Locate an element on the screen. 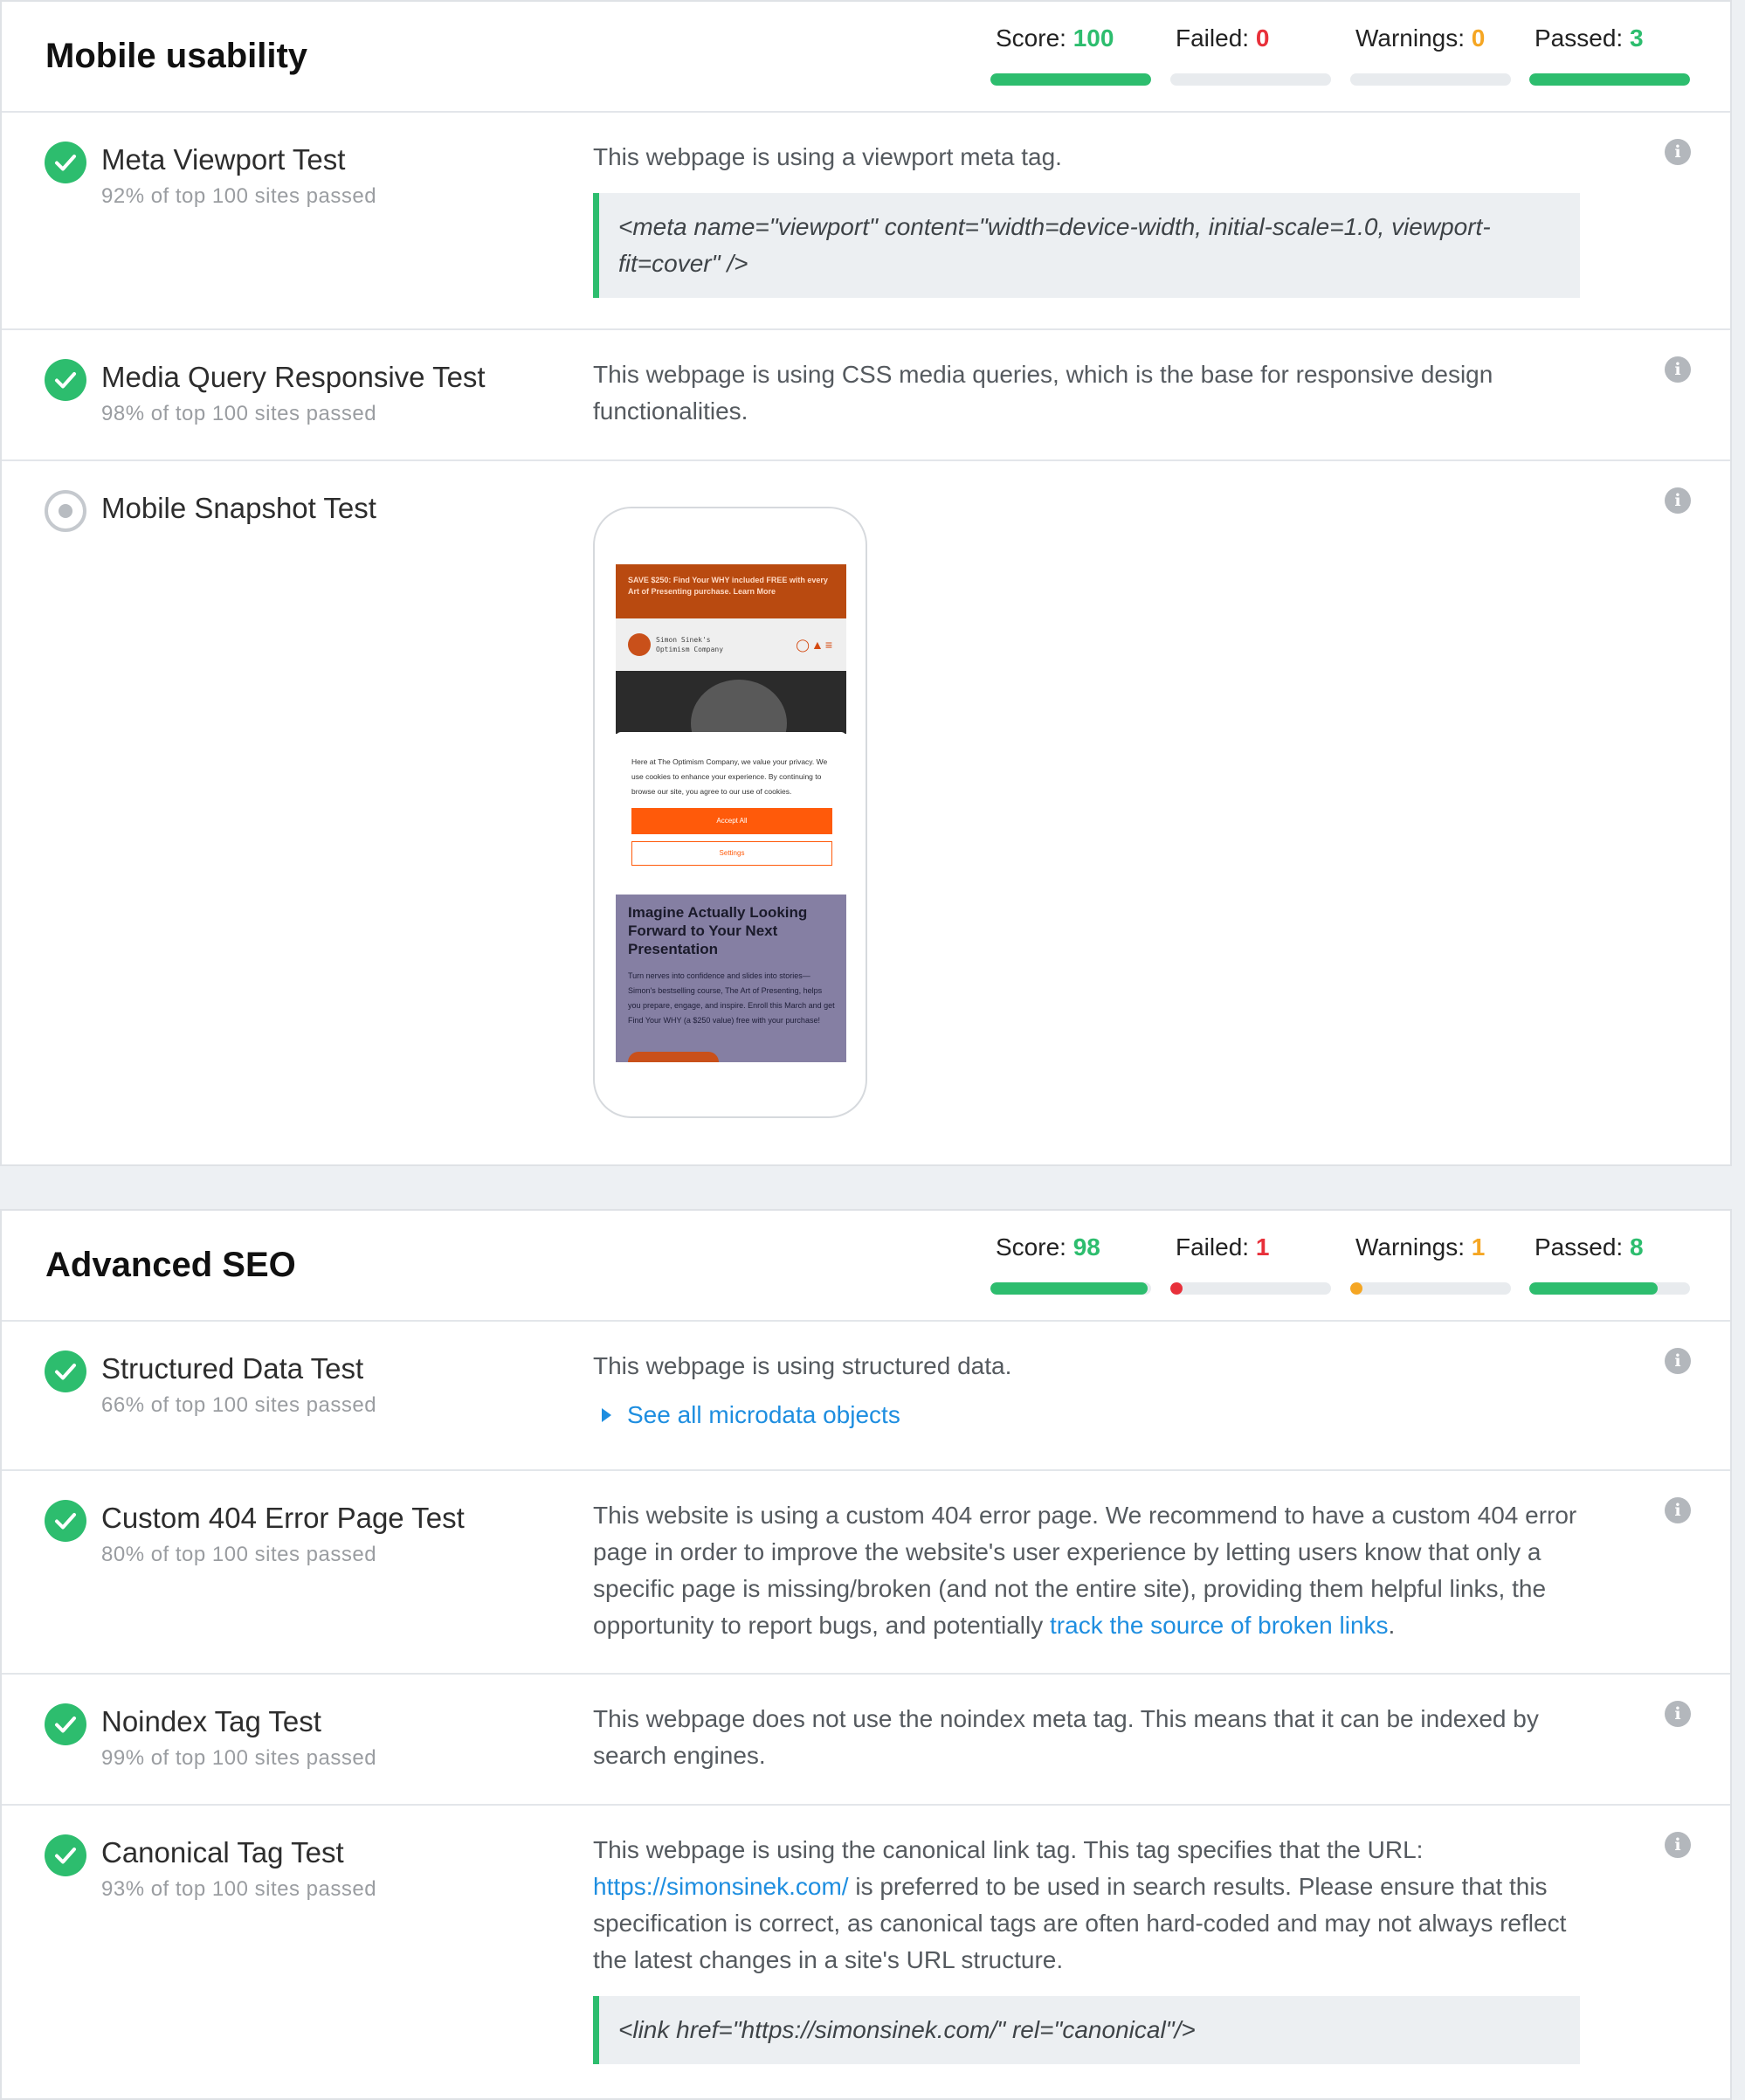  brand-line-2: Optimism Company is located at coordinates (690, 650).